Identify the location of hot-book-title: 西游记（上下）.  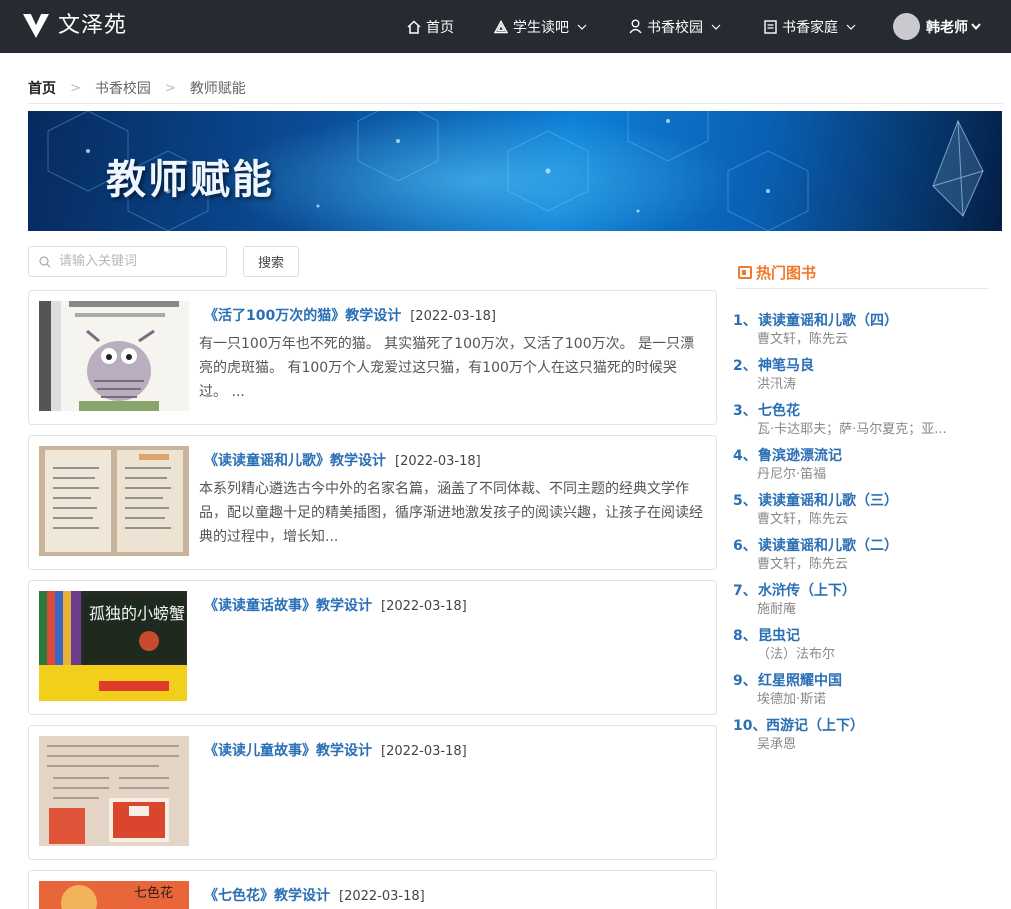
(815, 725).